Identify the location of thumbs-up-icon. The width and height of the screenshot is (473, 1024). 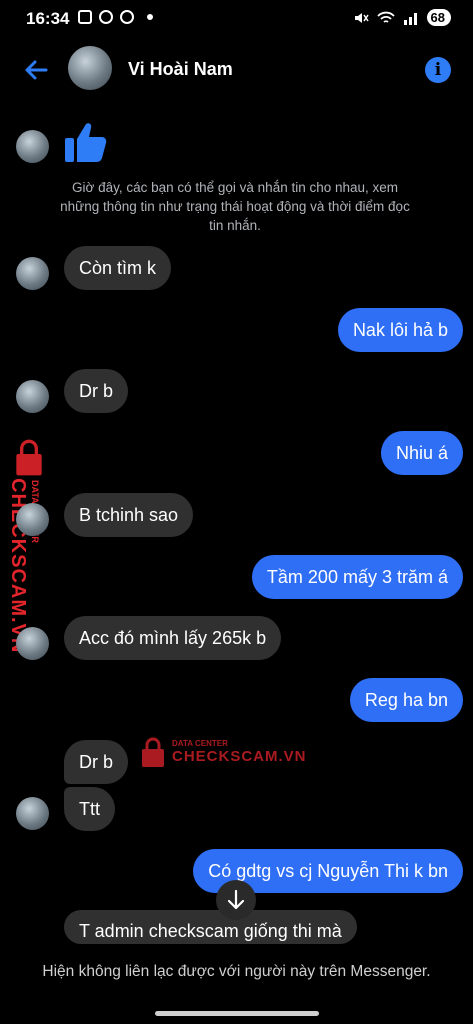
(86, 142).